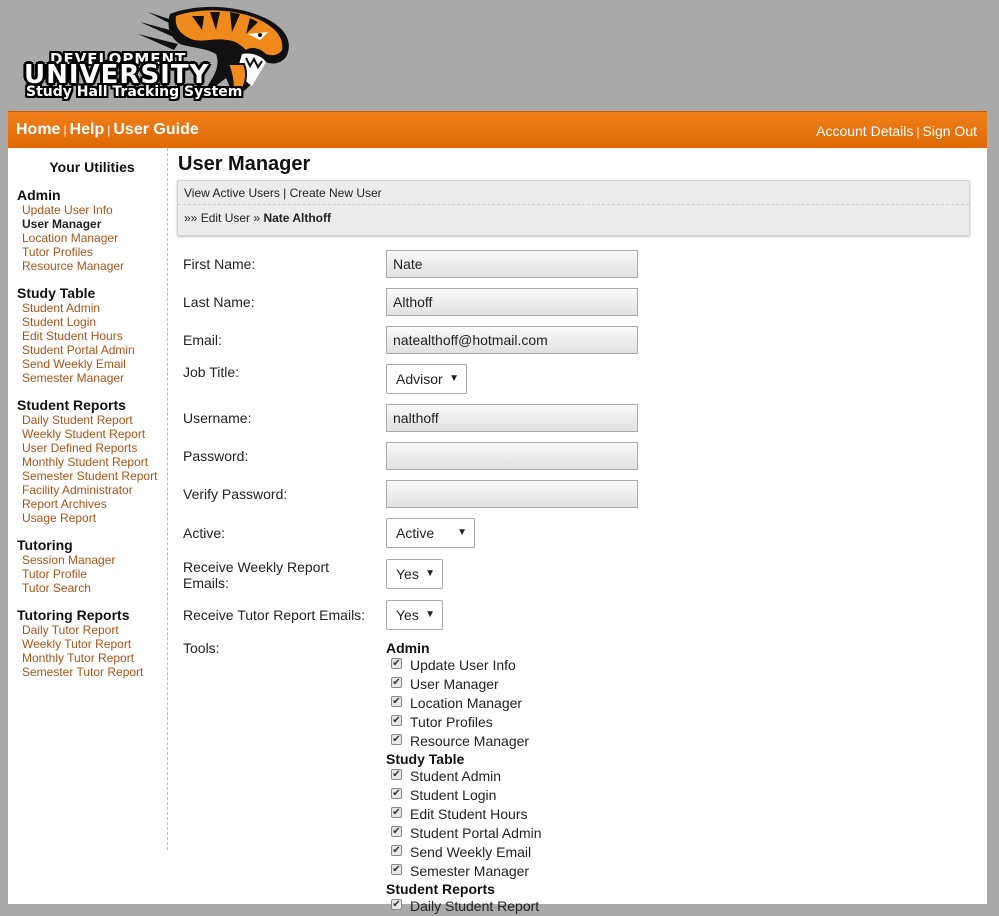 This screenshot has width=999, height=916. I want to click on chevron-down-icon: ▼, so click(430, 614).